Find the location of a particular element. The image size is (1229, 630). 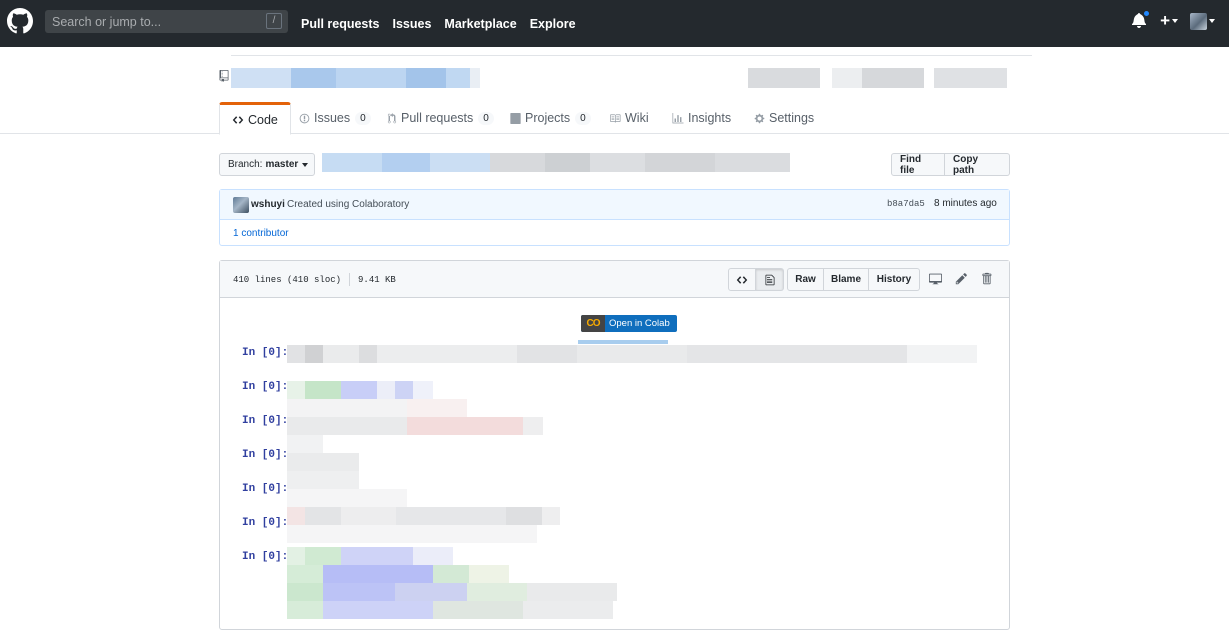

desktop-icon is located at coordinates (935, 278).